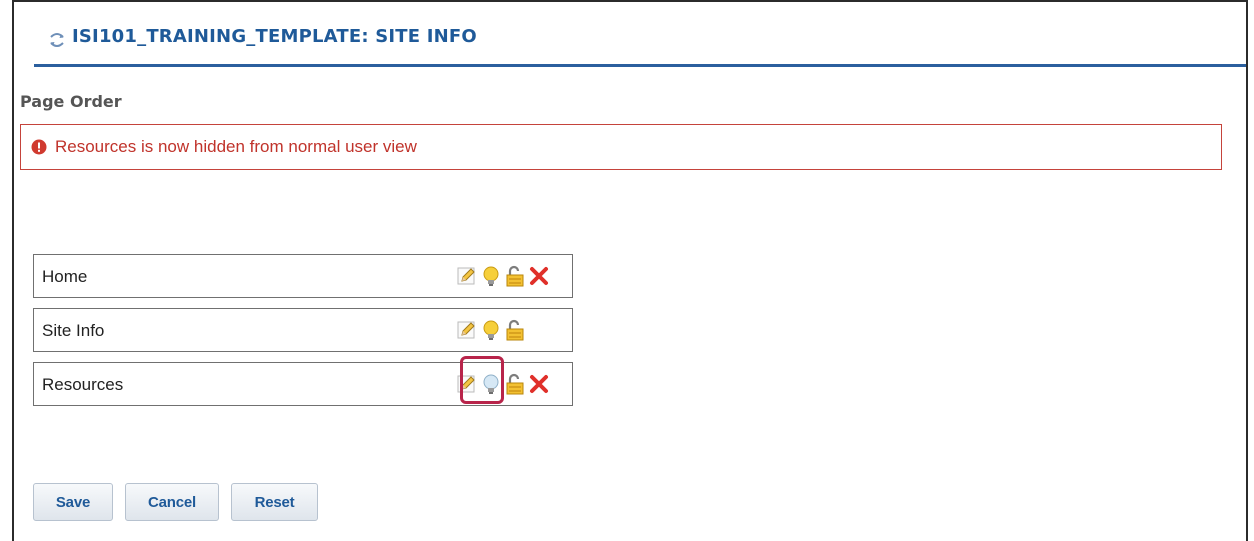 The image size is (1254, 541). What do you see at coordinates (71, 101) in the screenshot?
I see `section-title: Page Order` at bounding box center [71, 101].